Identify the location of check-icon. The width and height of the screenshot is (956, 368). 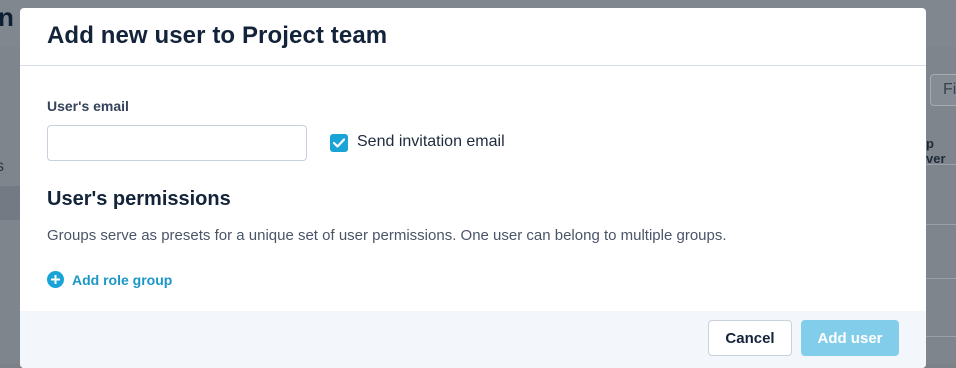
(339, 143).